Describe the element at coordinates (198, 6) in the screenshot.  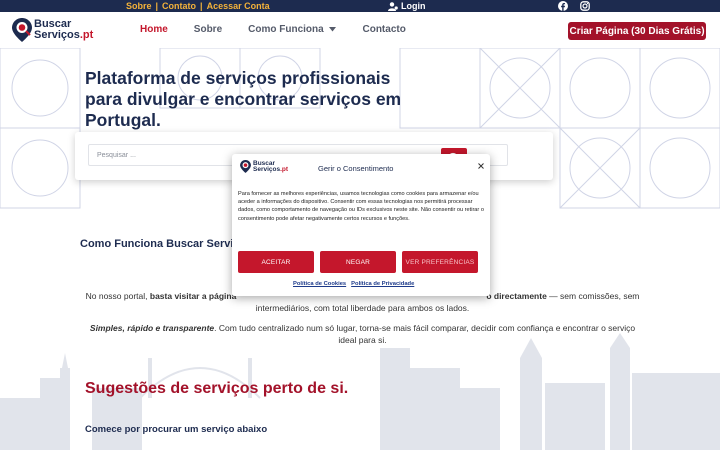
I see `top-links: Sobre | Contato | Acessar Conta` at that location.